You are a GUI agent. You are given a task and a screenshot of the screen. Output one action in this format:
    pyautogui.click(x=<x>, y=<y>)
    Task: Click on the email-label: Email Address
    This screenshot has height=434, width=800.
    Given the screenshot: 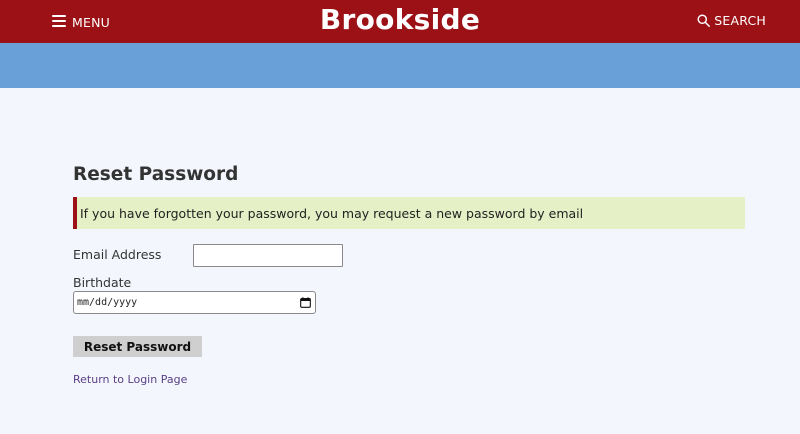 What is the action you would take?
    pyautogui.click(x=117, y=254)
    